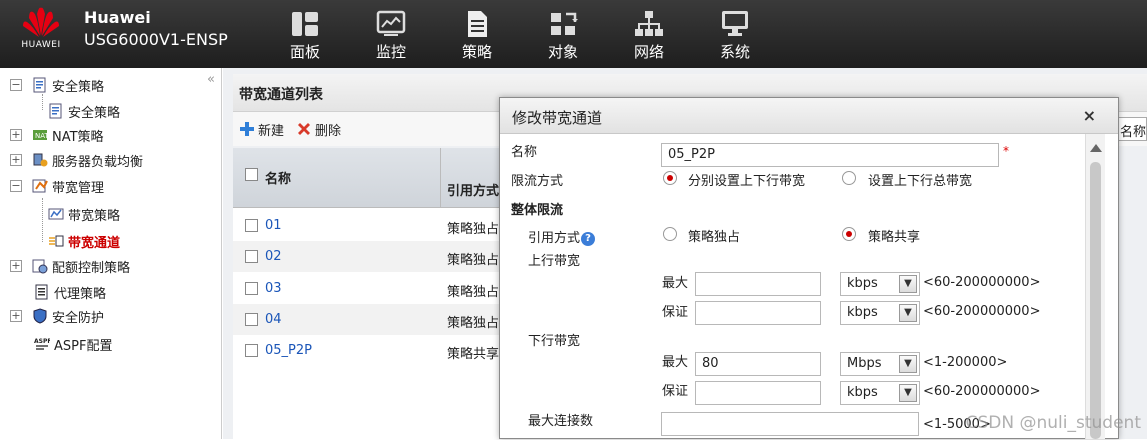 This screenshot has height=440, width=1147. I want to click on help-icon: ?, so click(588, 238).